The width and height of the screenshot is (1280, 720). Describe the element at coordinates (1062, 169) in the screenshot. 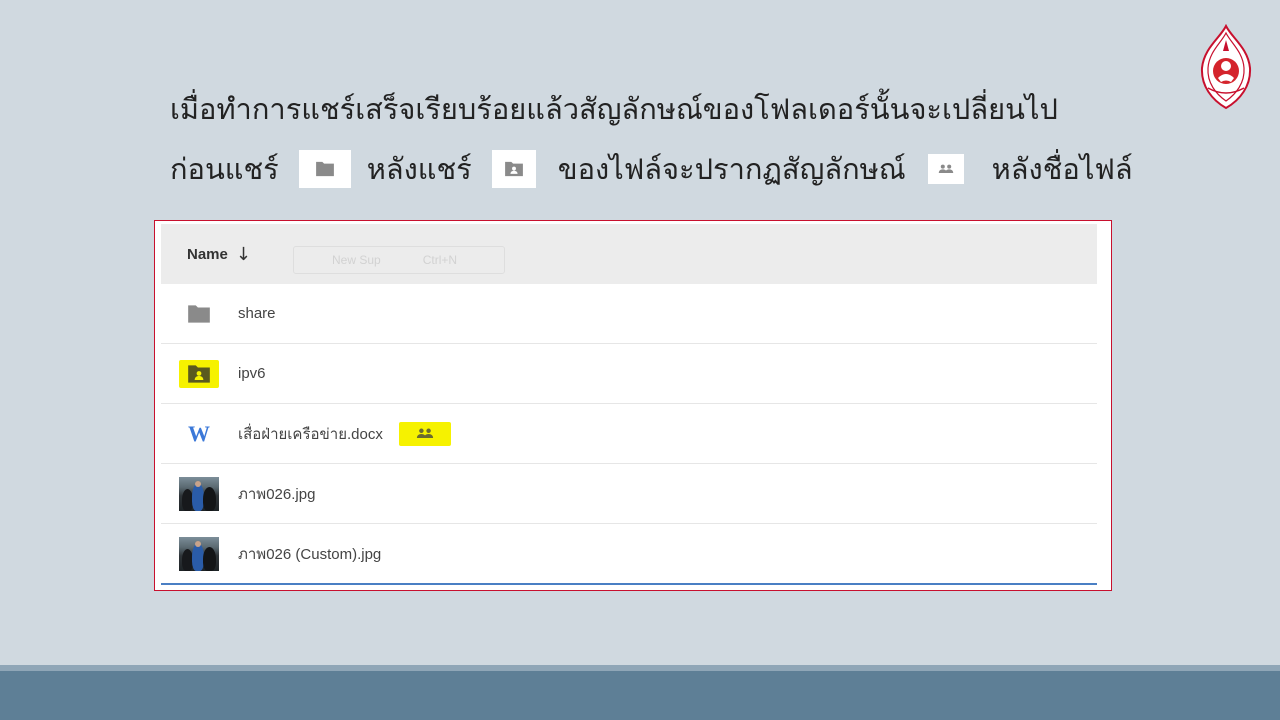

I see `after-filename-label: หลังชื่อไฟล์` at that location.